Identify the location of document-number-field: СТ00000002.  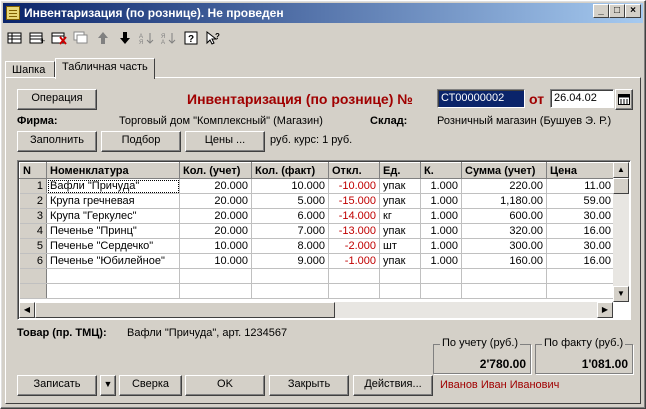
(481, 98).